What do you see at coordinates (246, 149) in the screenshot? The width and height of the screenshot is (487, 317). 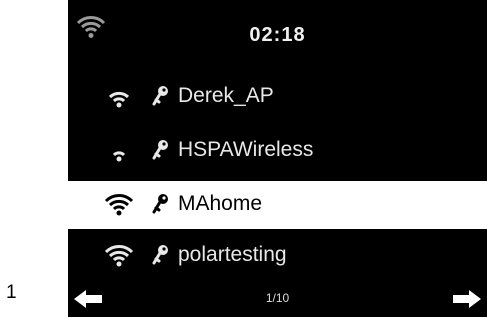 I see `network-name: HSPAWireless` at bounding box center [246, 149].